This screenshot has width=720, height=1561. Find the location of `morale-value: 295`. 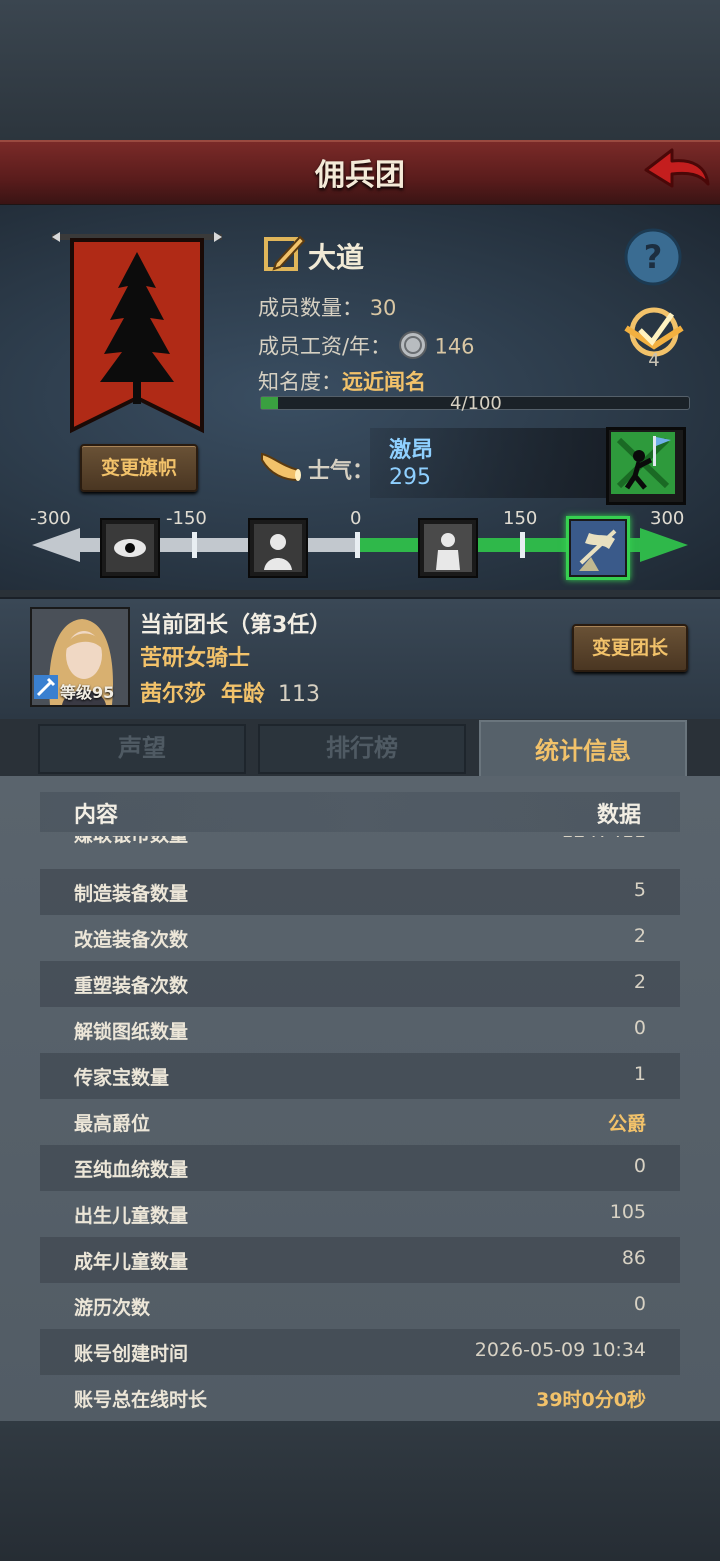

morale-value: 295 is located at coordinates (410, 477).